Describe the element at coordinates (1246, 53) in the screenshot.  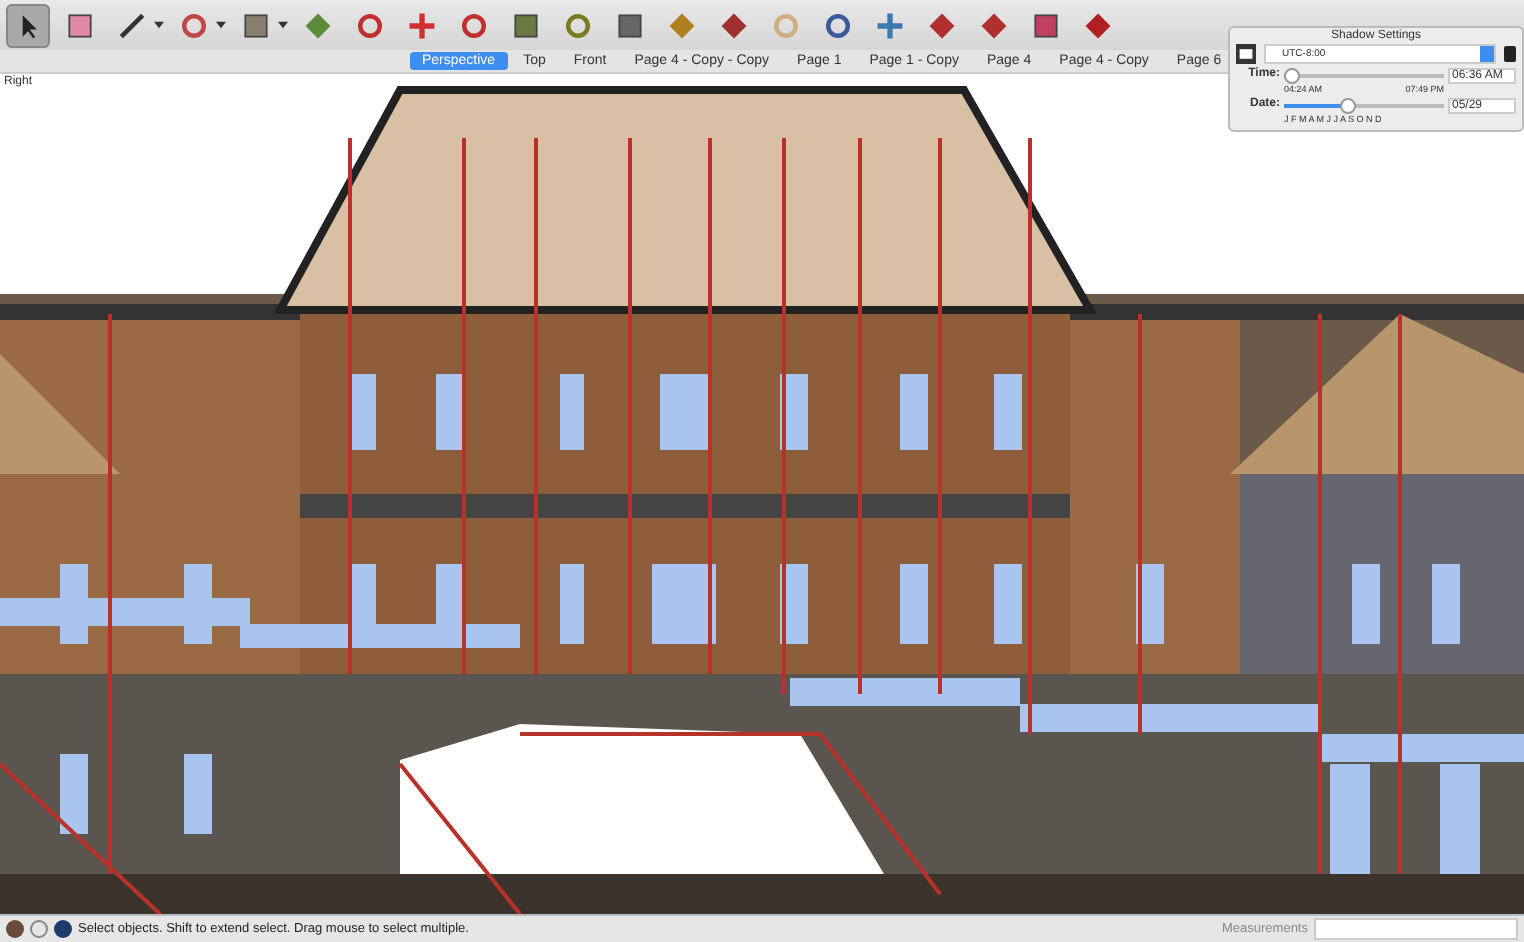
I see `shadow-toggle-button` at that location.